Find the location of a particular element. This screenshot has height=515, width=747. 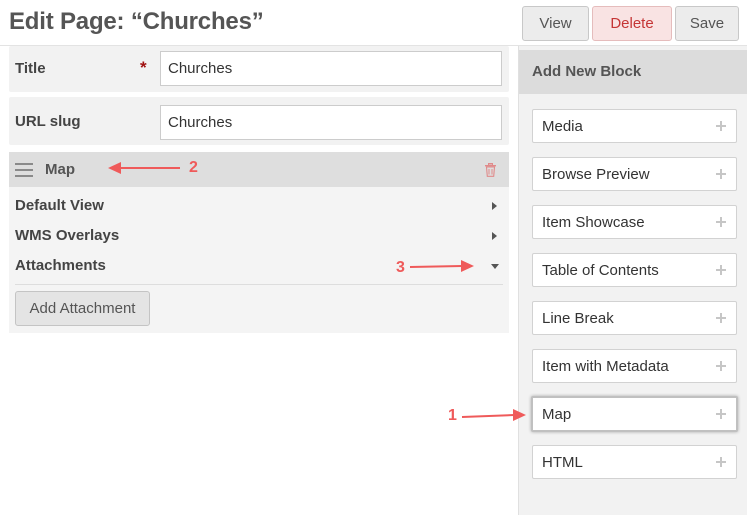

add-block-line-break: Line Break is located at coordinates (634, 318).